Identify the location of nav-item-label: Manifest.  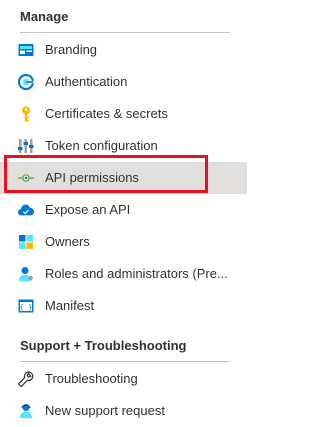
(70, 305).